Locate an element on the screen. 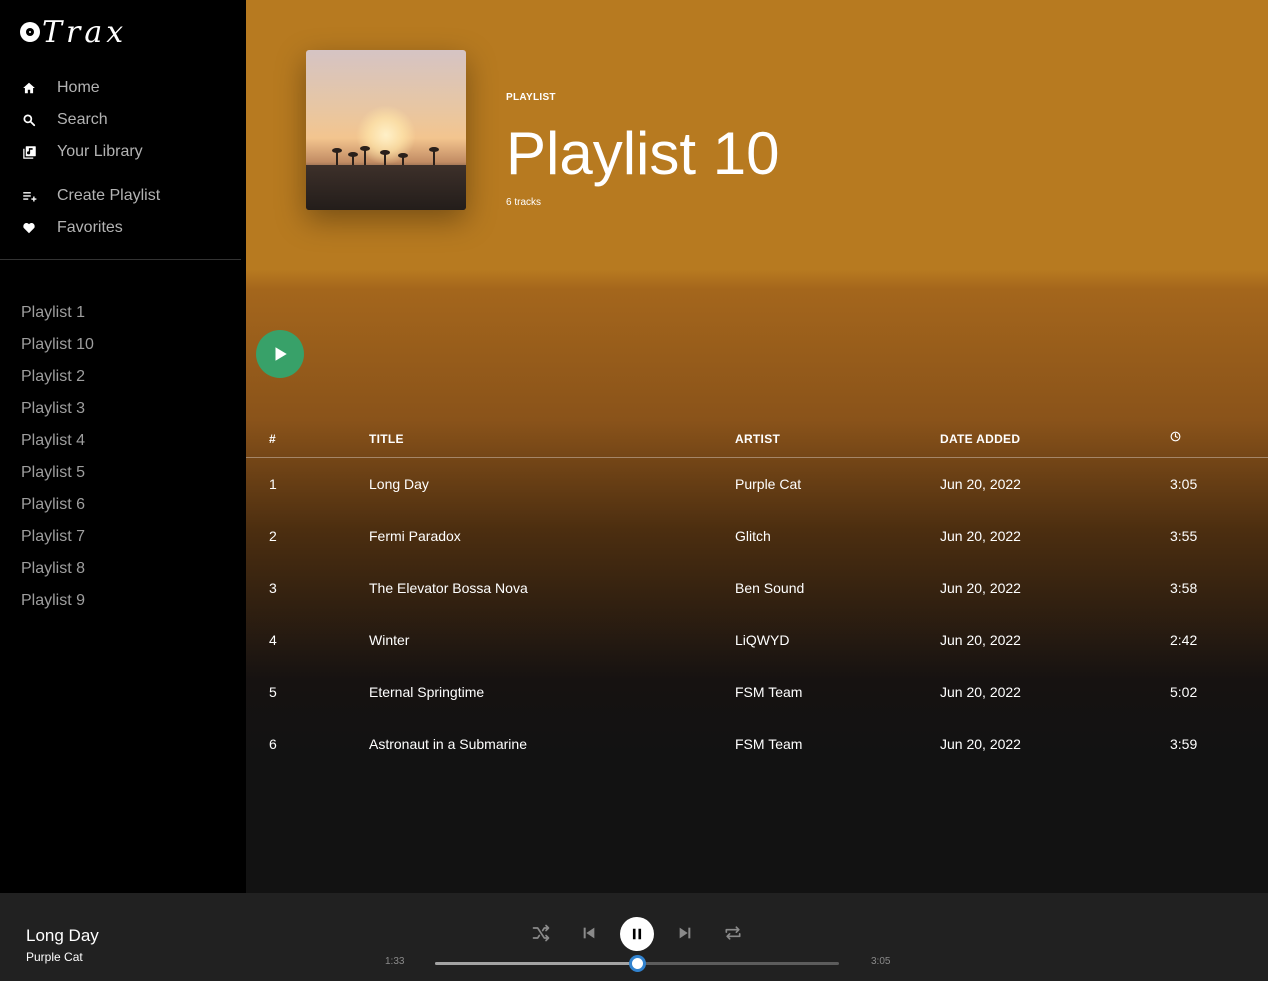  player-bar: Long Day Purple Cat 1:33 3:05 is located at coordinates (634, 937).